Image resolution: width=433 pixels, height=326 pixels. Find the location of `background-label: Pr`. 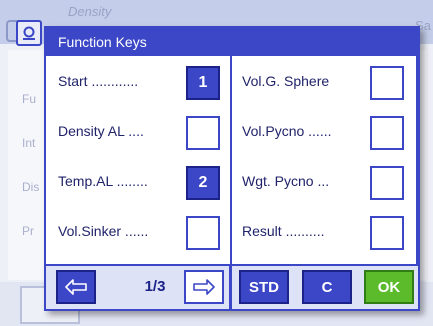

background-label: Pr is located at coordinates (28, 231).